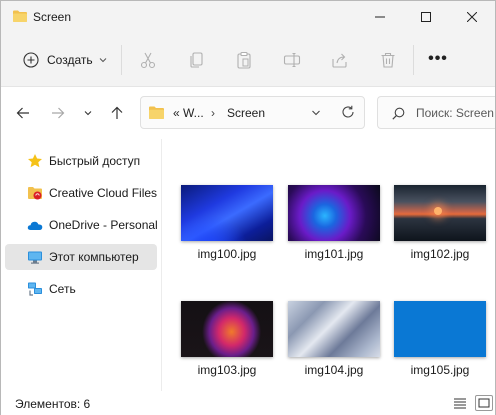  What do you see at coordinates (35, 257) in the screenshot?
I see `computer-icon` at bounding box center [35, 257].